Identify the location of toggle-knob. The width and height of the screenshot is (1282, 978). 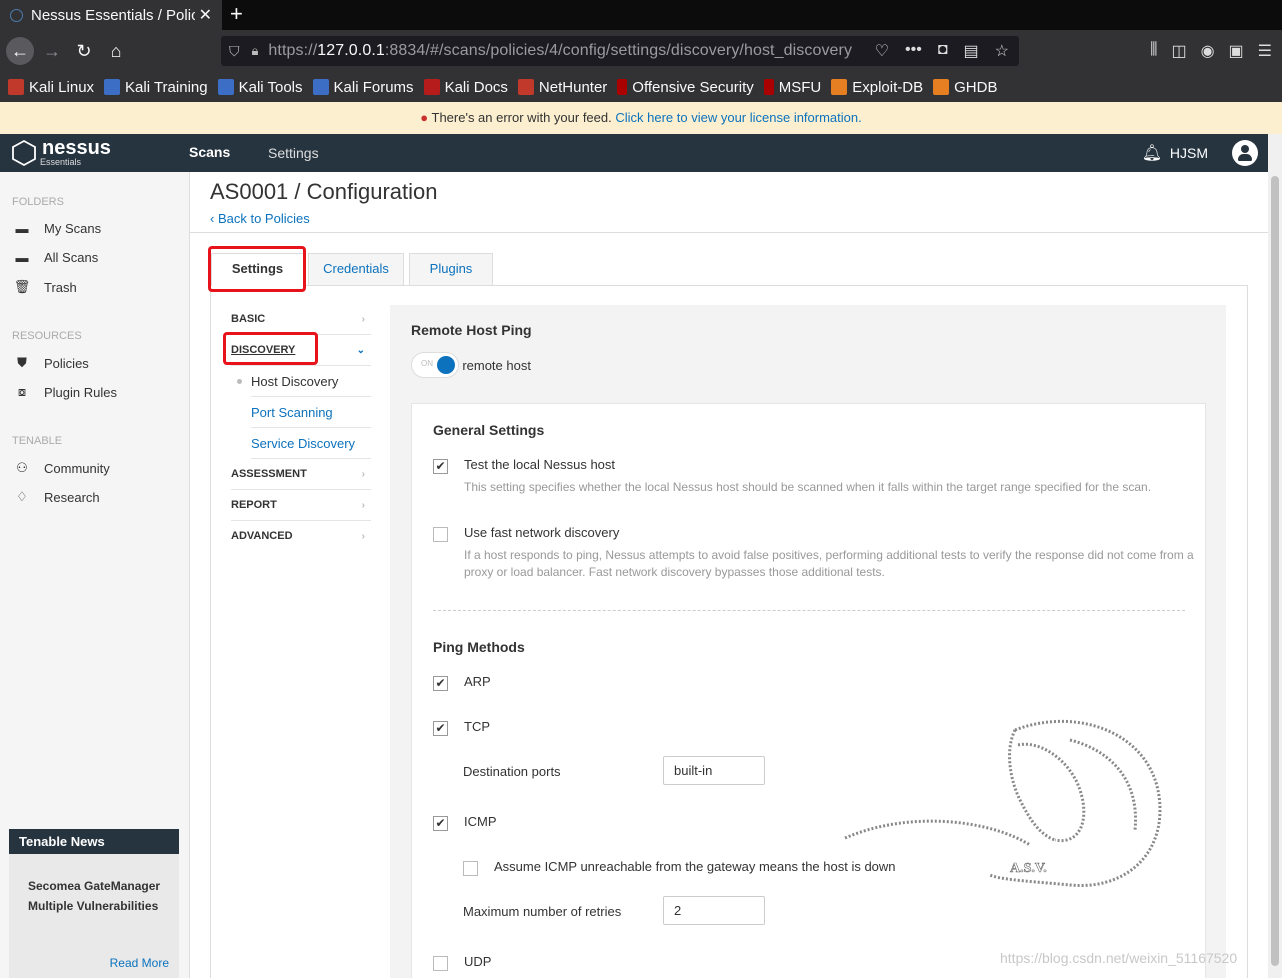
(446, 365).